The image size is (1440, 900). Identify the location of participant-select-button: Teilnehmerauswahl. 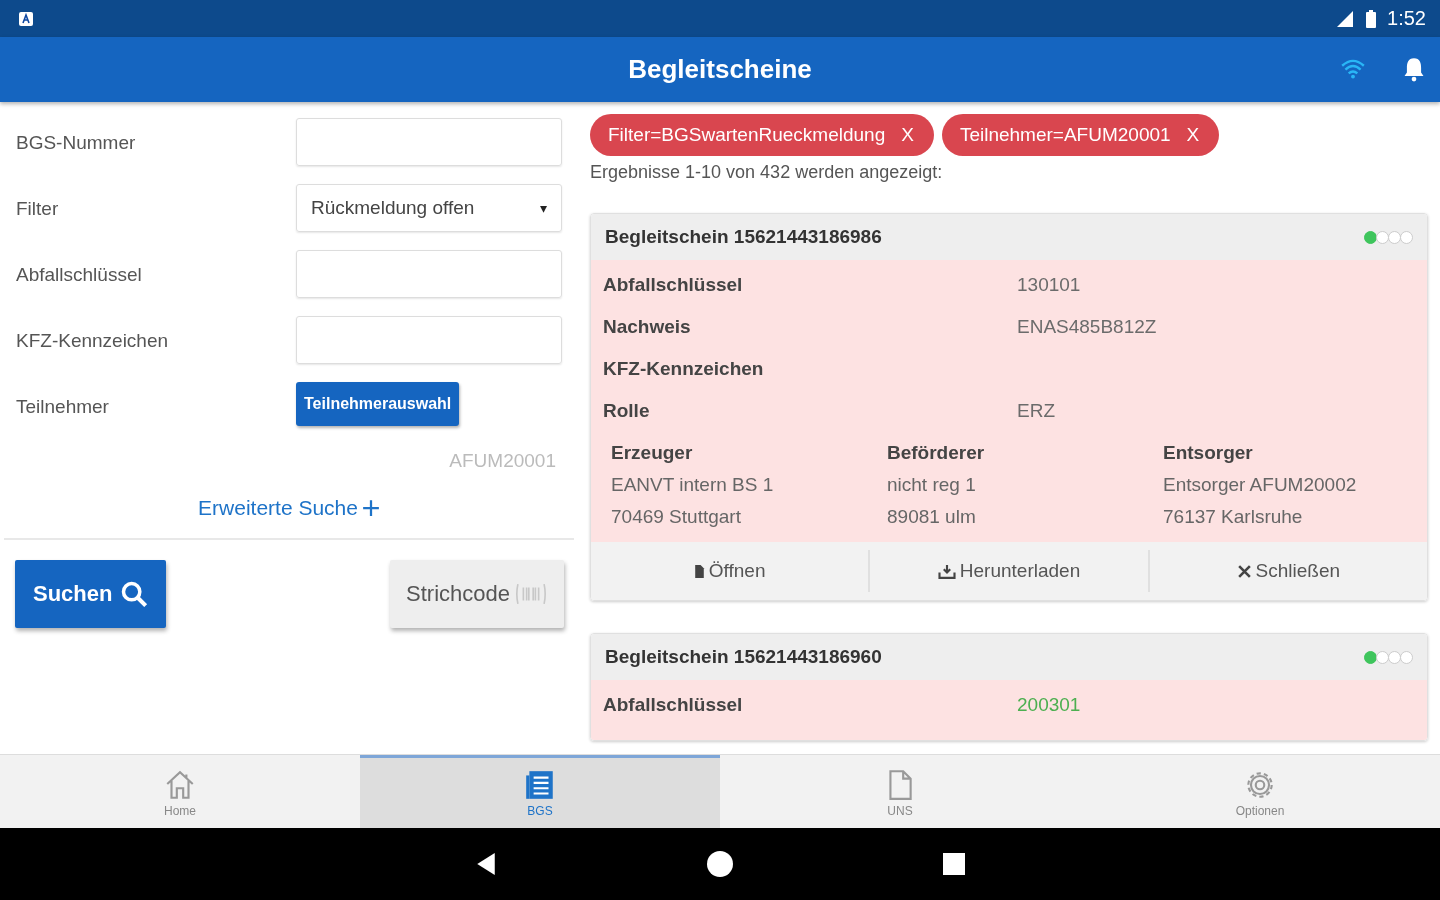
(378, 404).